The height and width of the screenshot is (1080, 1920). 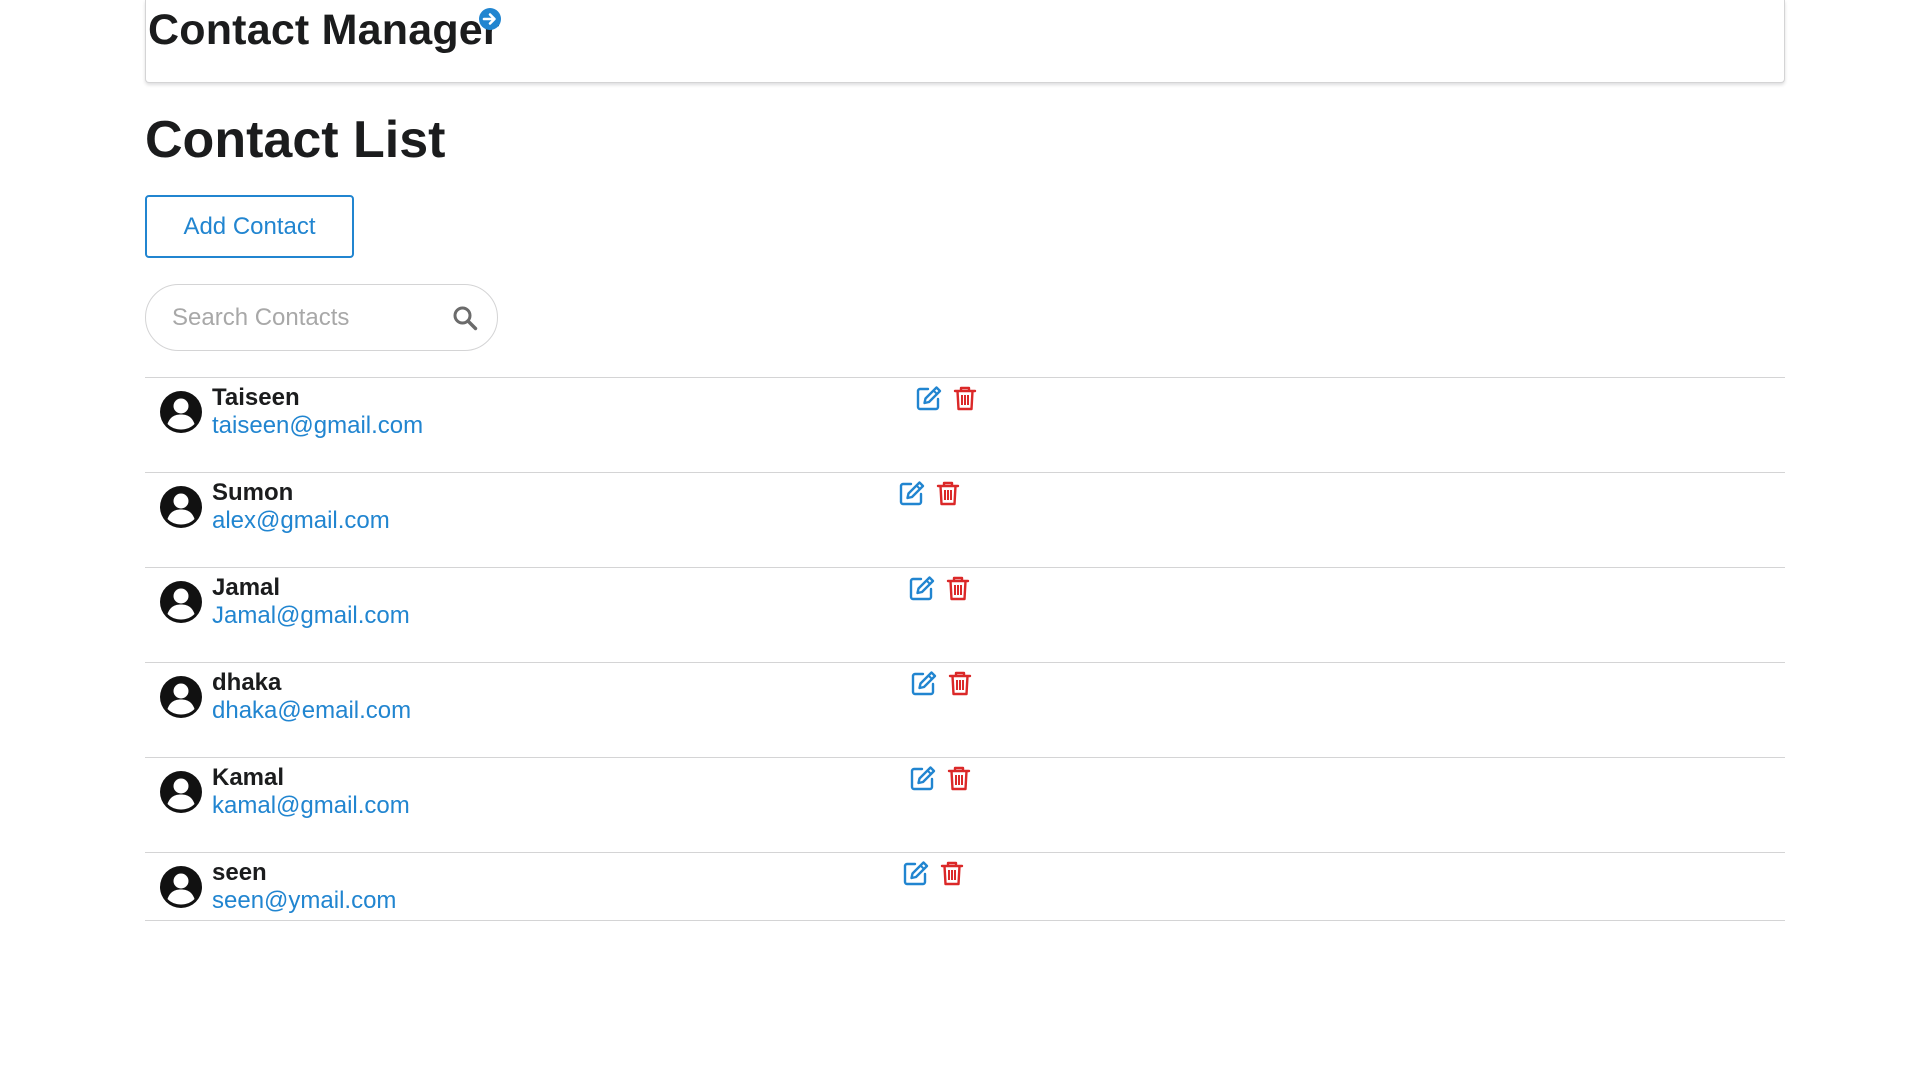 What do you see at coordinates (317, 426) in the screenshot?
I see `contact-email-link: taiseen@gmail.com` at bounding box center [317, 426].